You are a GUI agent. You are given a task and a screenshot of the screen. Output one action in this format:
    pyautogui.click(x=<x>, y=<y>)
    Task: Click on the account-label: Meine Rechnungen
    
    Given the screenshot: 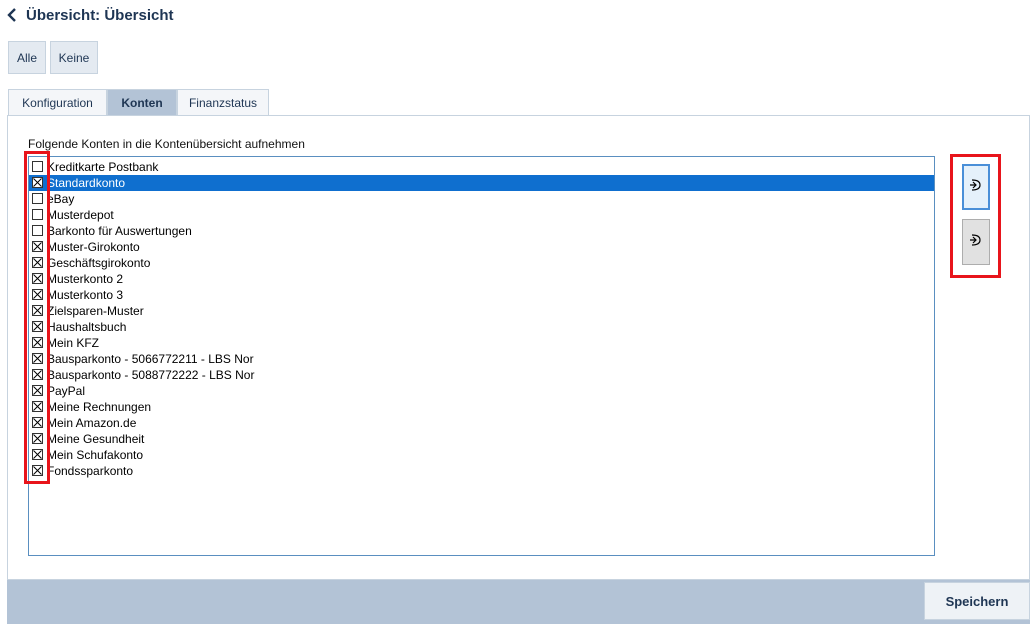 What is the action you would take?
    pyautogui.click(x=99, y=407)
    